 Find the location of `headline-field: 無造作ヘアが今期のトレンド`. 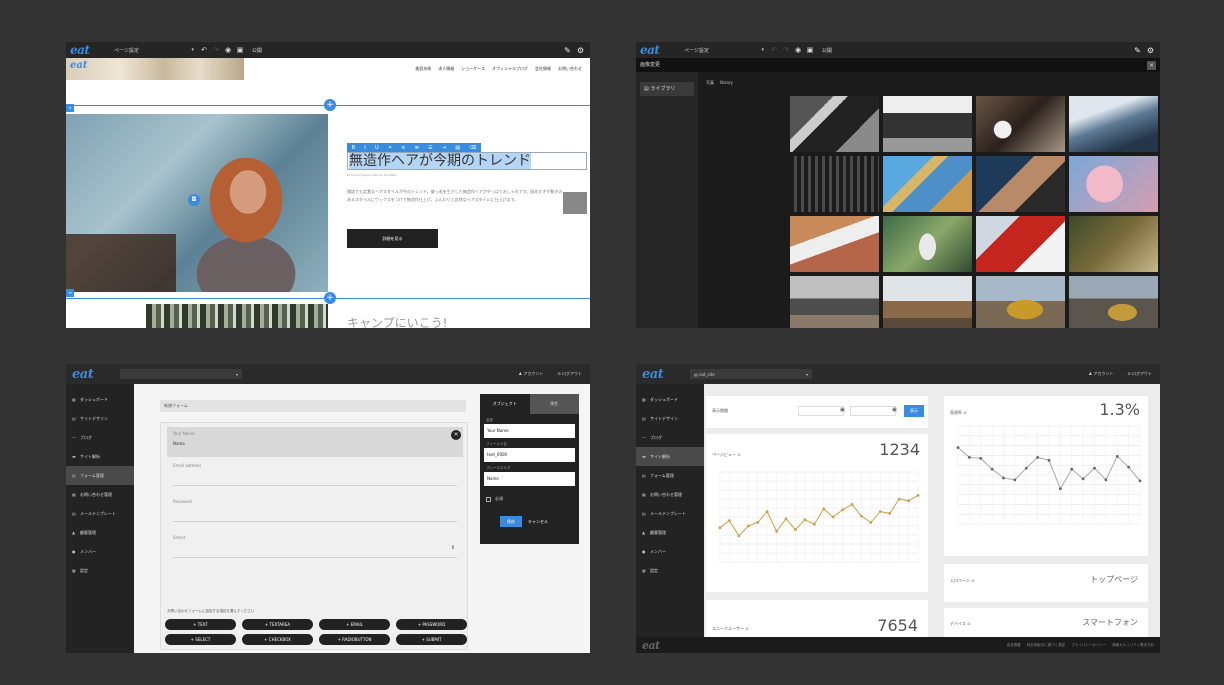

headline-field: 無造作ヘアが今期のトレンド is located at coordinates (467, 161).